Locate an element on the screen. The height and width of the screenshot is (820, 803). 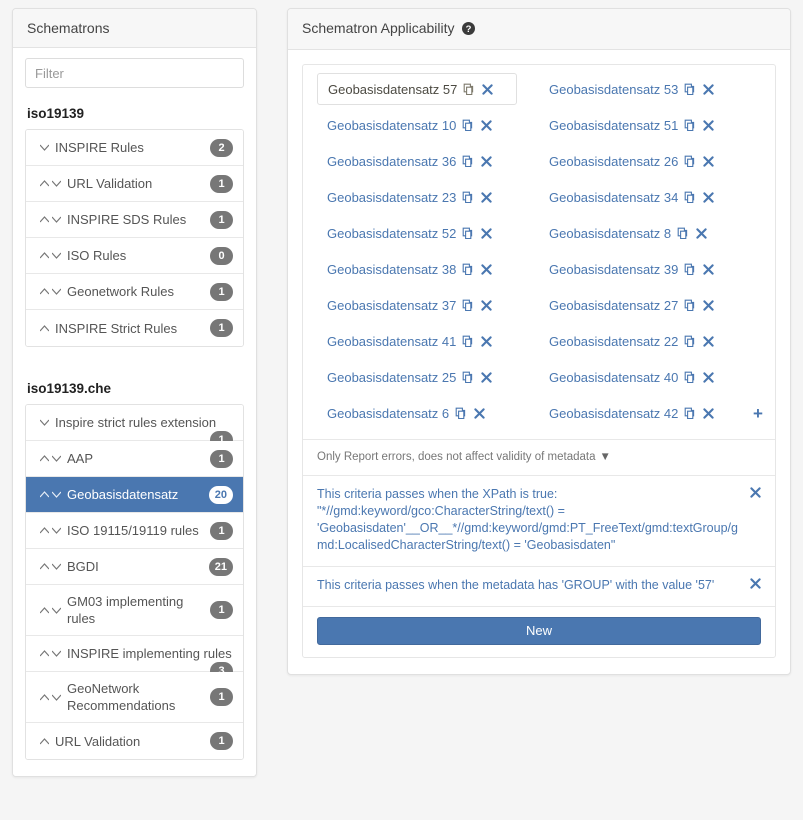
sidebar-item-gm03-implementing-rules: GM03 implementing rules 1 is located at coordinates (134, 610).